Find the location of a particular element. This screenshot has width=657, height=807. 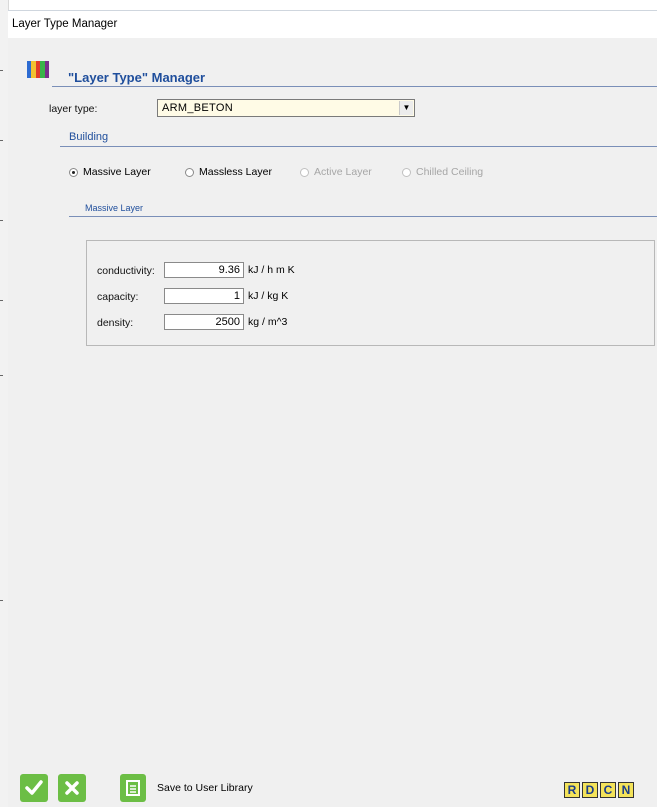

document-icon is located at coordinates (133, 788).